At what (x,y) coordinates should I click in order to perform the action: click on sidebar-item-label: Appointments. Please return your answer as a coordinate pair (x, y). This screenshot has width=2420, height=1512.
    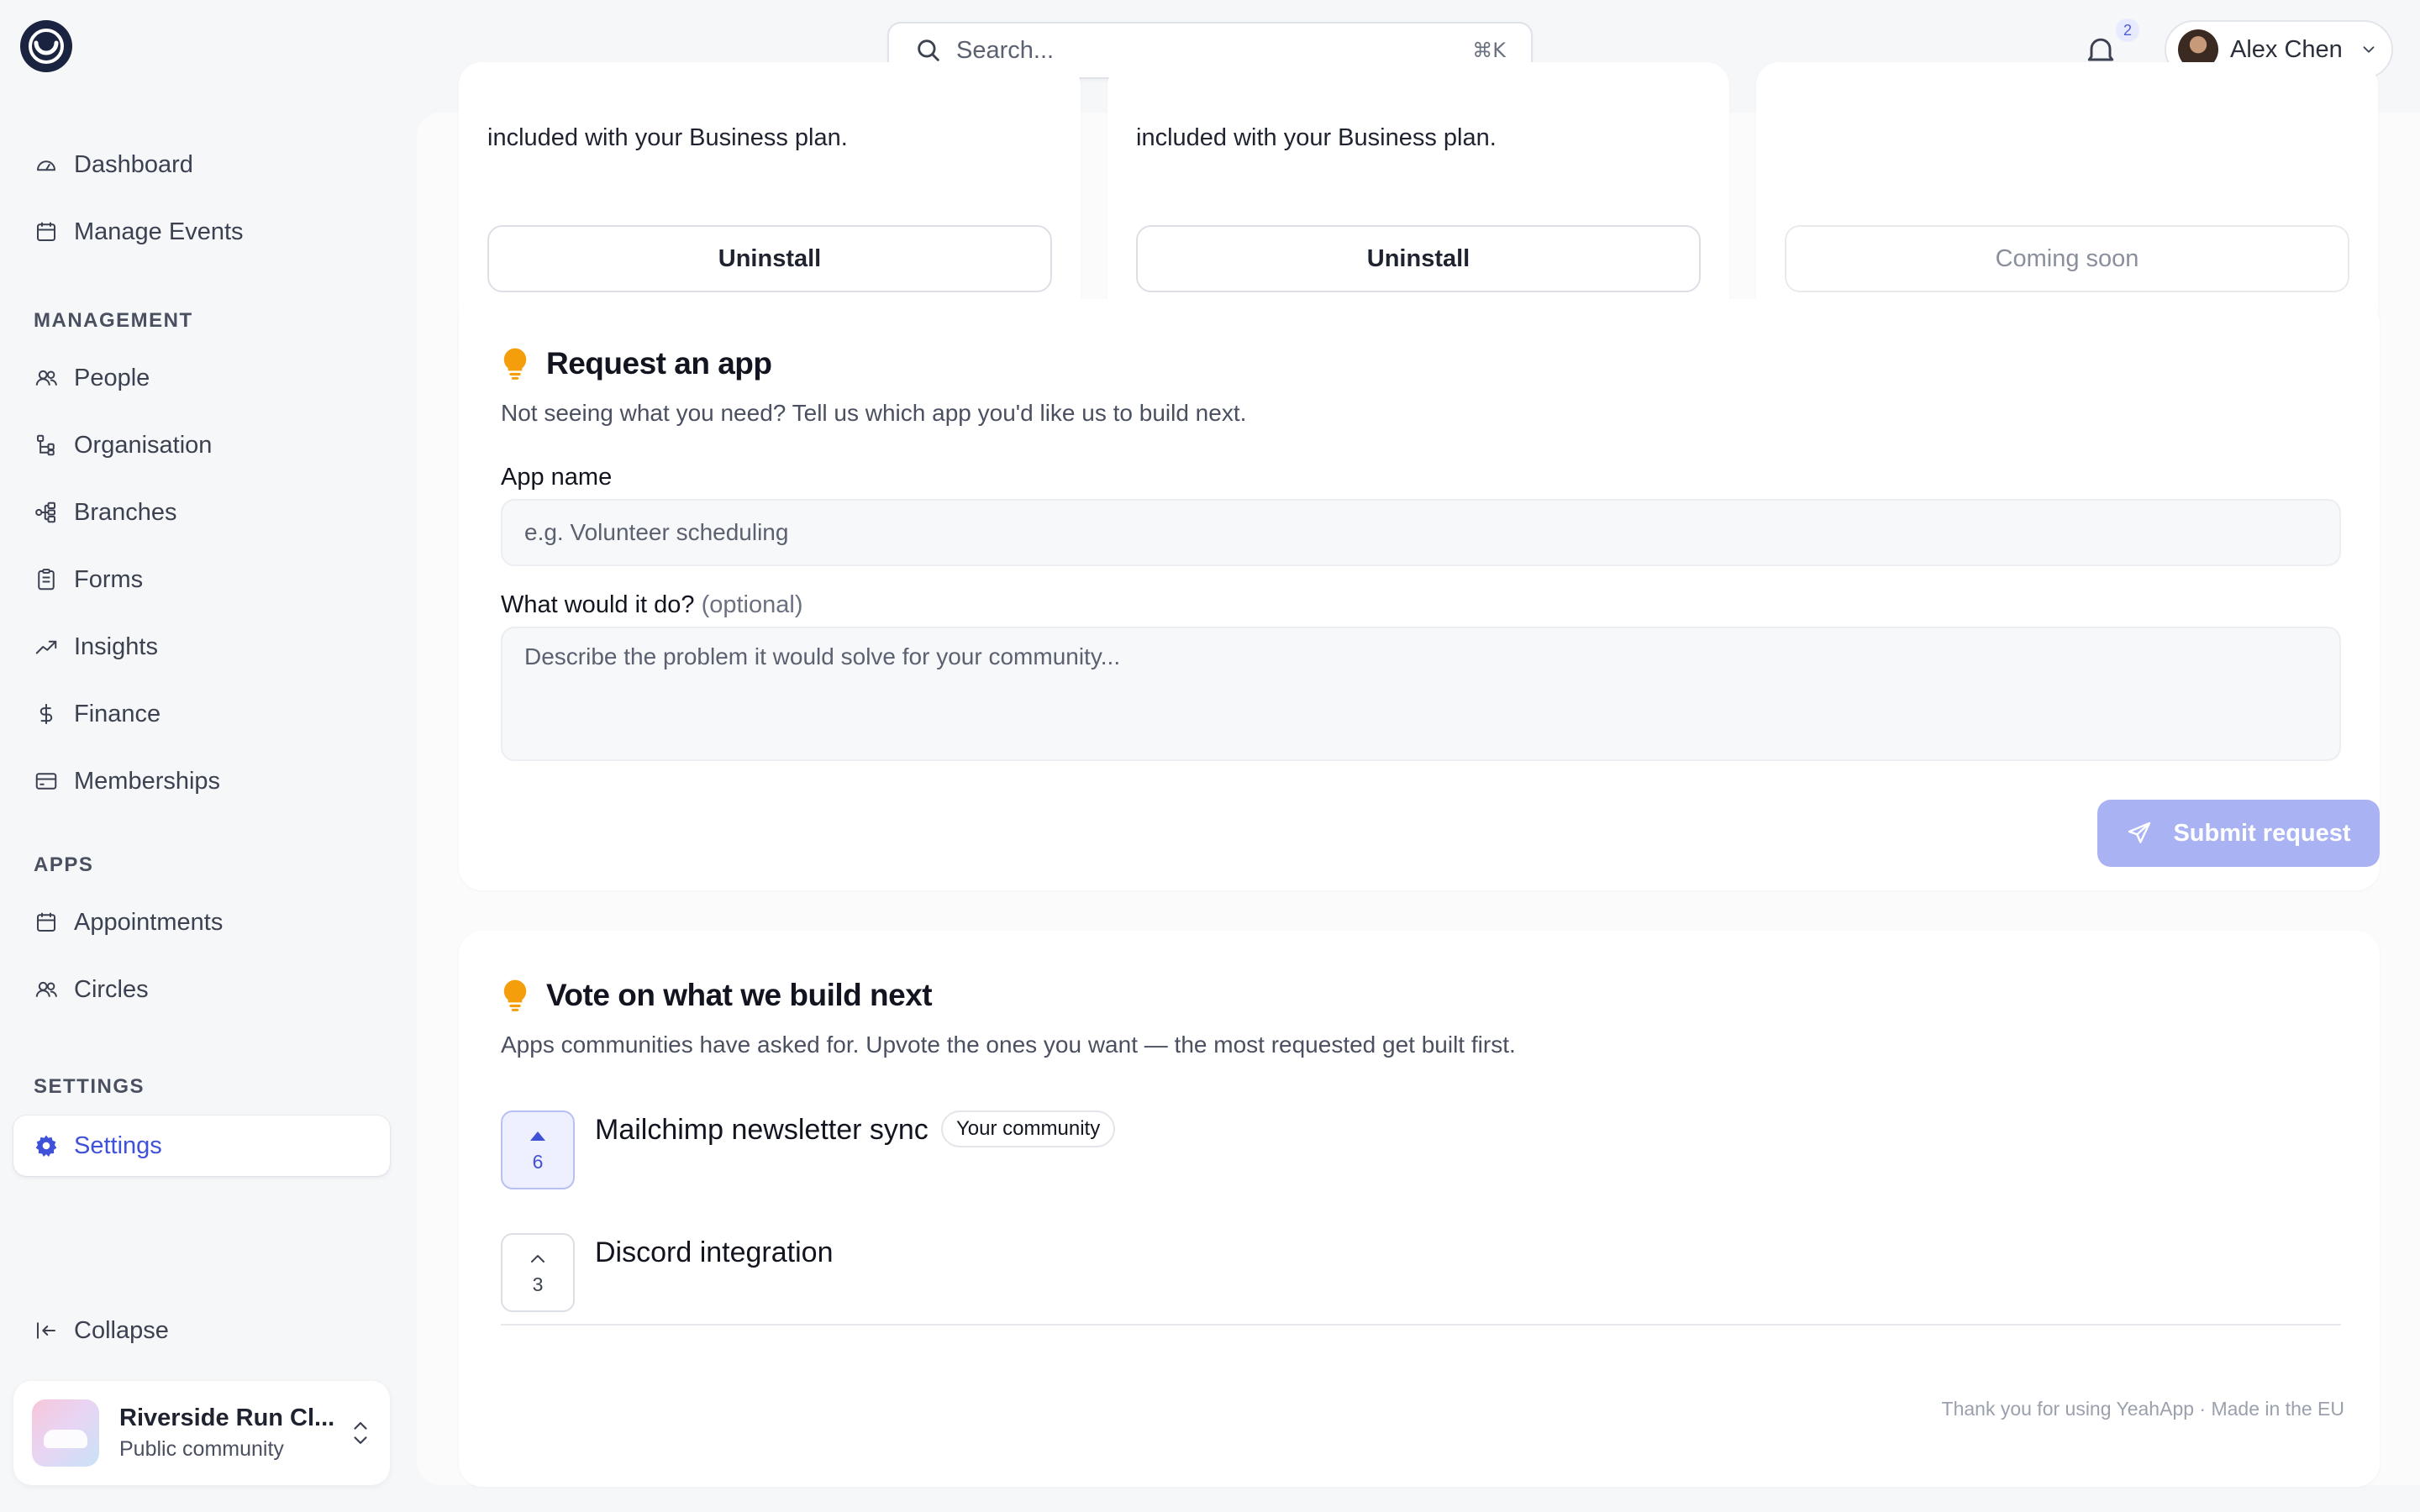
    Looking at the image, I should click on (149, 922).